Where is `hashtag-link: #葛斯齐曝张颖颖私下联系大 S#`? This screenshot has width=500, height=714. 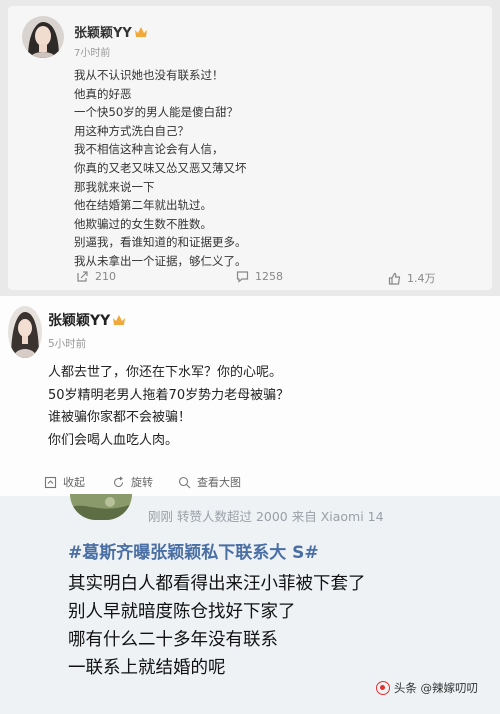
hashtag-link: #葛斯齐曝张颖颖私下联系大 S# is located at coordinates (193, 550).